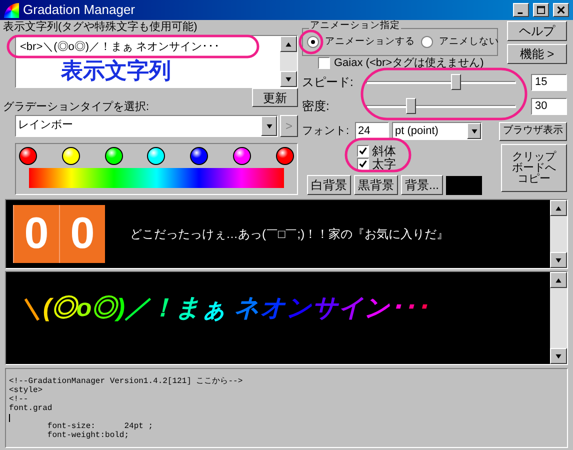 The height and width of the screenshot is (450, 573). What do you see at coordinates (329, 185) in the screenshot?
I see `background-button: 白背景` at bounding box center [329, 185].